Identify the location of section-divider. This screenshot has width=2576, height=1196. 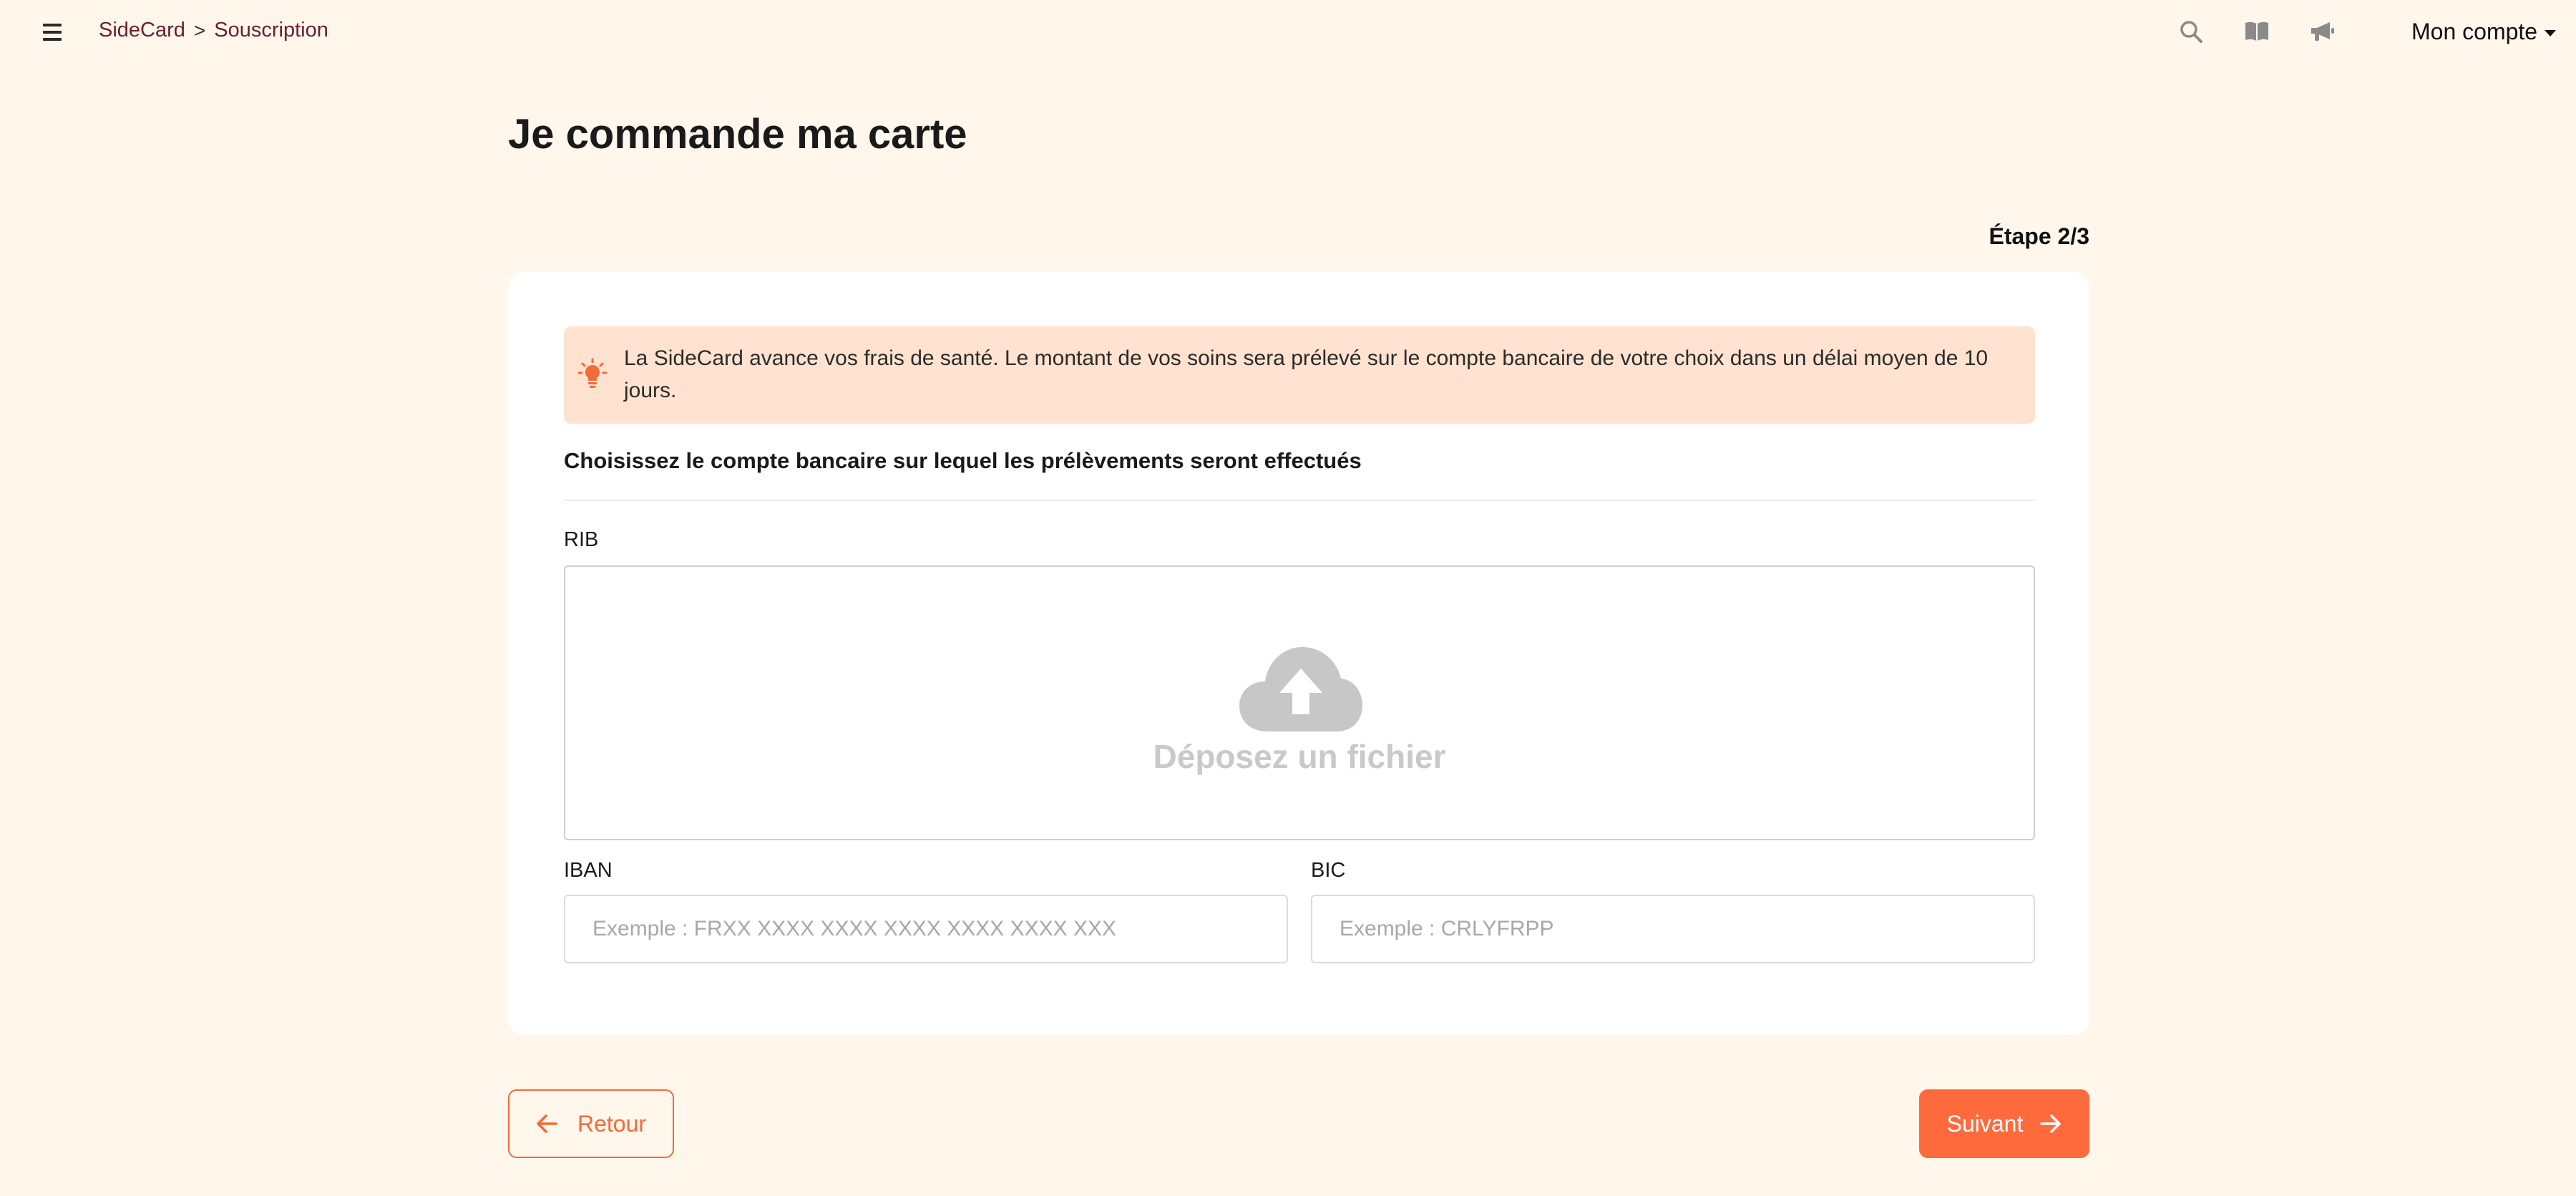
(1299, 500).